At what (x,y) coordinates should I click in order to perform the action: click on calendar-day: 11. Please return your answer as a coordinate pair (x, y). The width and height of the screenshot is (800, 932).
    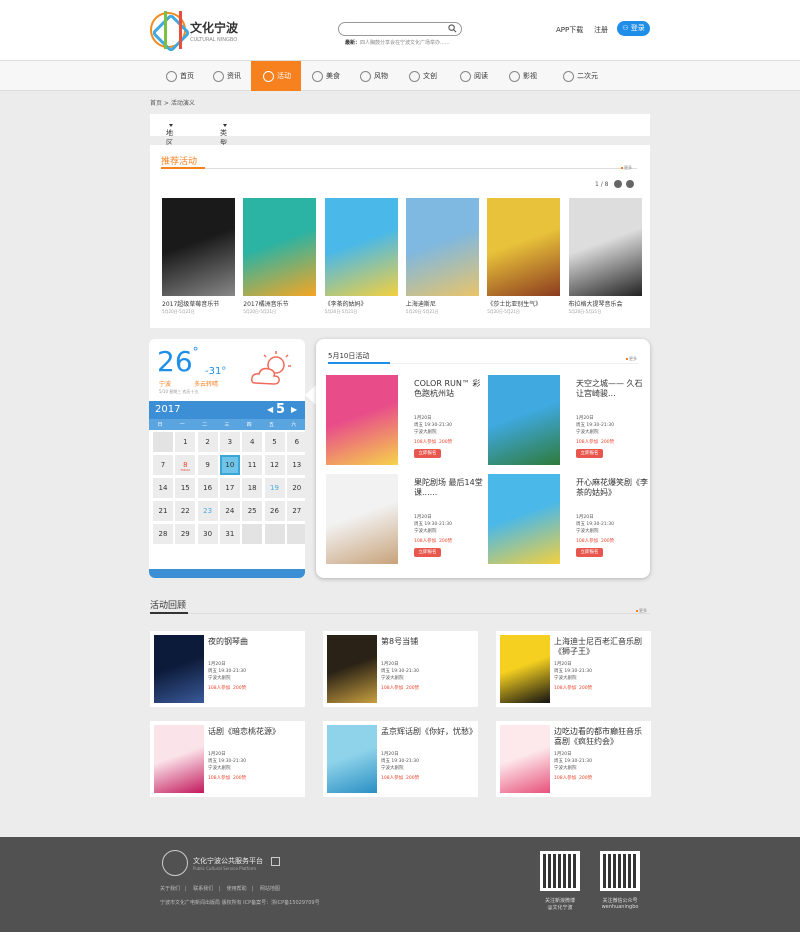
    Looking at the image, I should click on (252, 465).